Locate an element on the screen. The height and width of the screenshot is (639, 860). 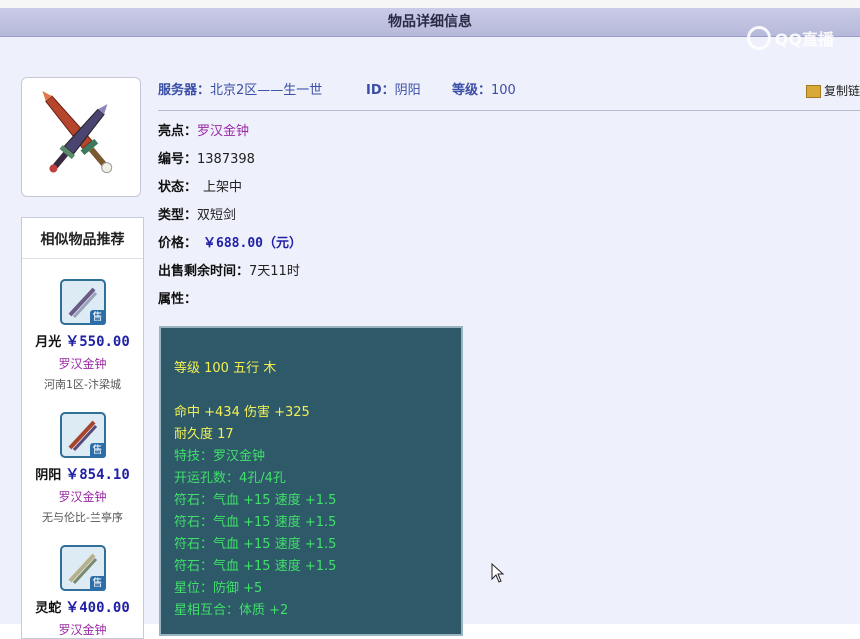
attributes-label: 属性： is located at coordinates (178, 299).